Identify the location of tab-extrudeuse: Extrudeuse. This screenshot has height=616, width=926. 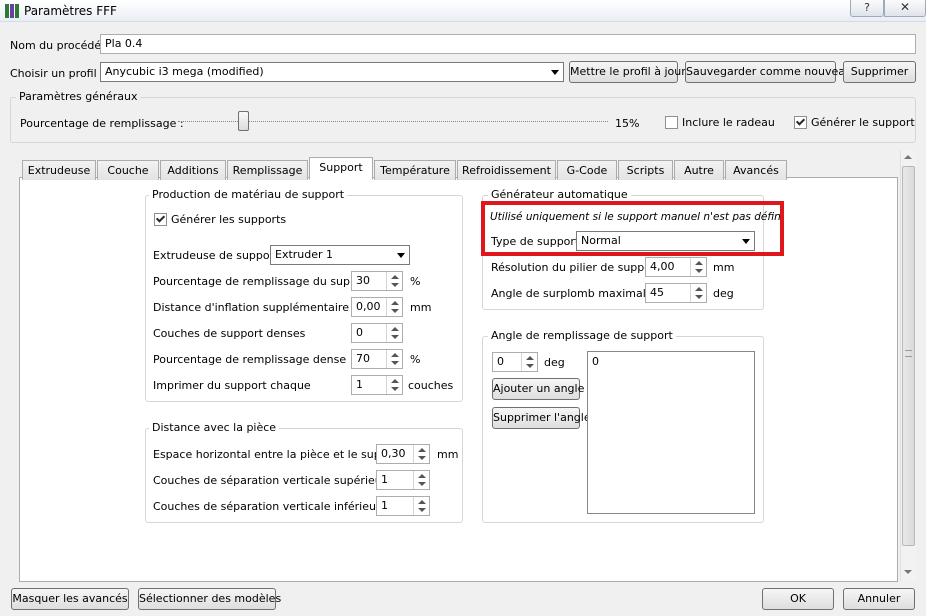
(59, 170).